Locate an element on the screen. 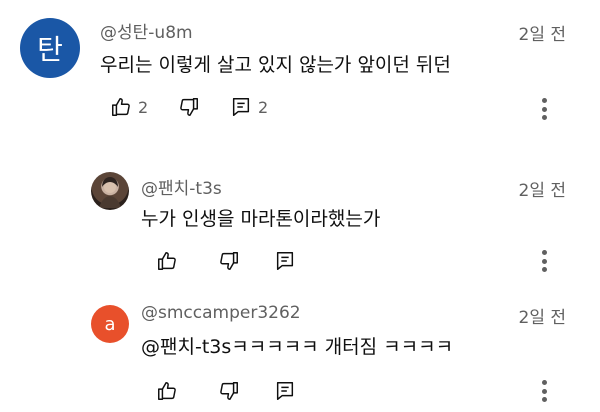  comment-text: @팬치-t3sㅋㅋㅋㅋㅋ 개터짐 ㅋㅋㅋㅋ is located at coordinates (297, 347).